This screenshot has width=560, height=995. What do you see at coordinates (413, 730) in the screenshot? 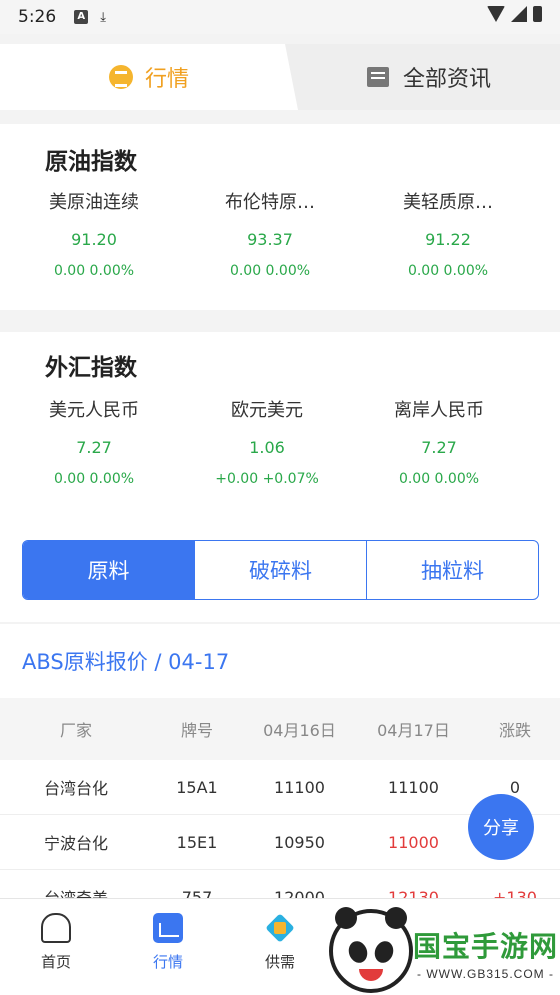
I see `header-date-2: 04月17日` at bounding box center [413, 730].